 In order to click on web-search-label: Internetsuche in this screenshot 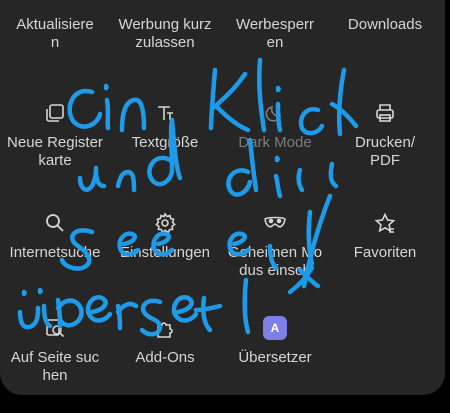, I will do `click(55, 252)`.